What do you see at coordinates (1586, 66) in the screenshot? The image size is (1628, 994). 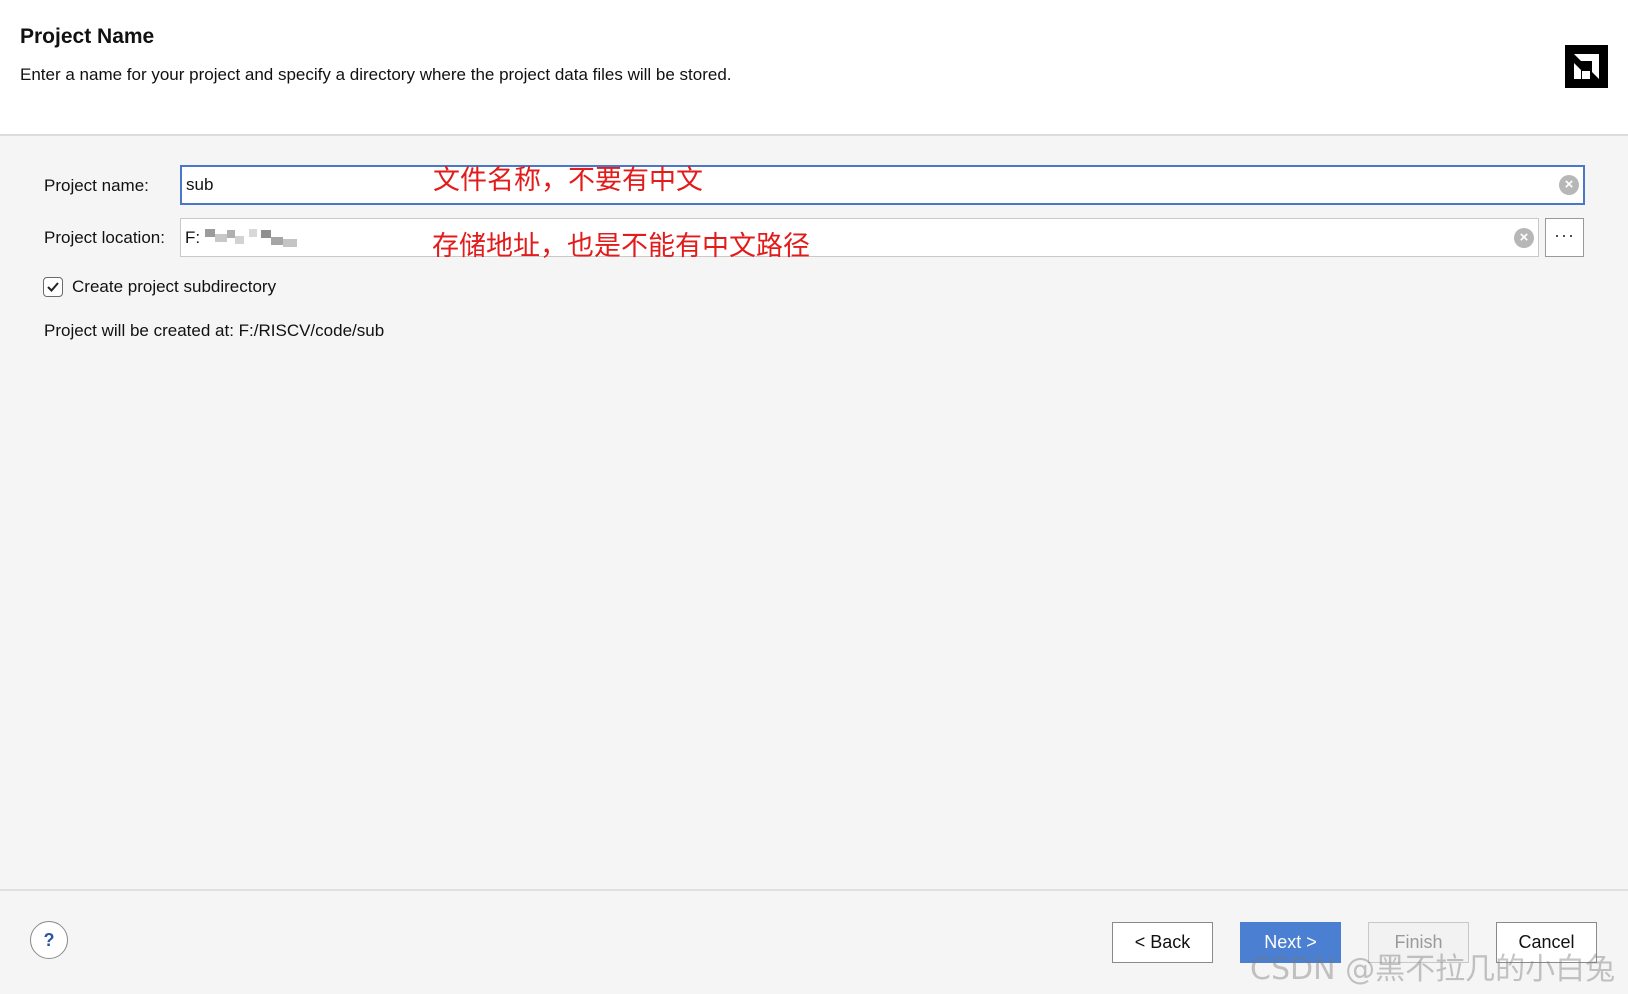 I see `amd-logo-icon` at bounding box center [1586, 66].